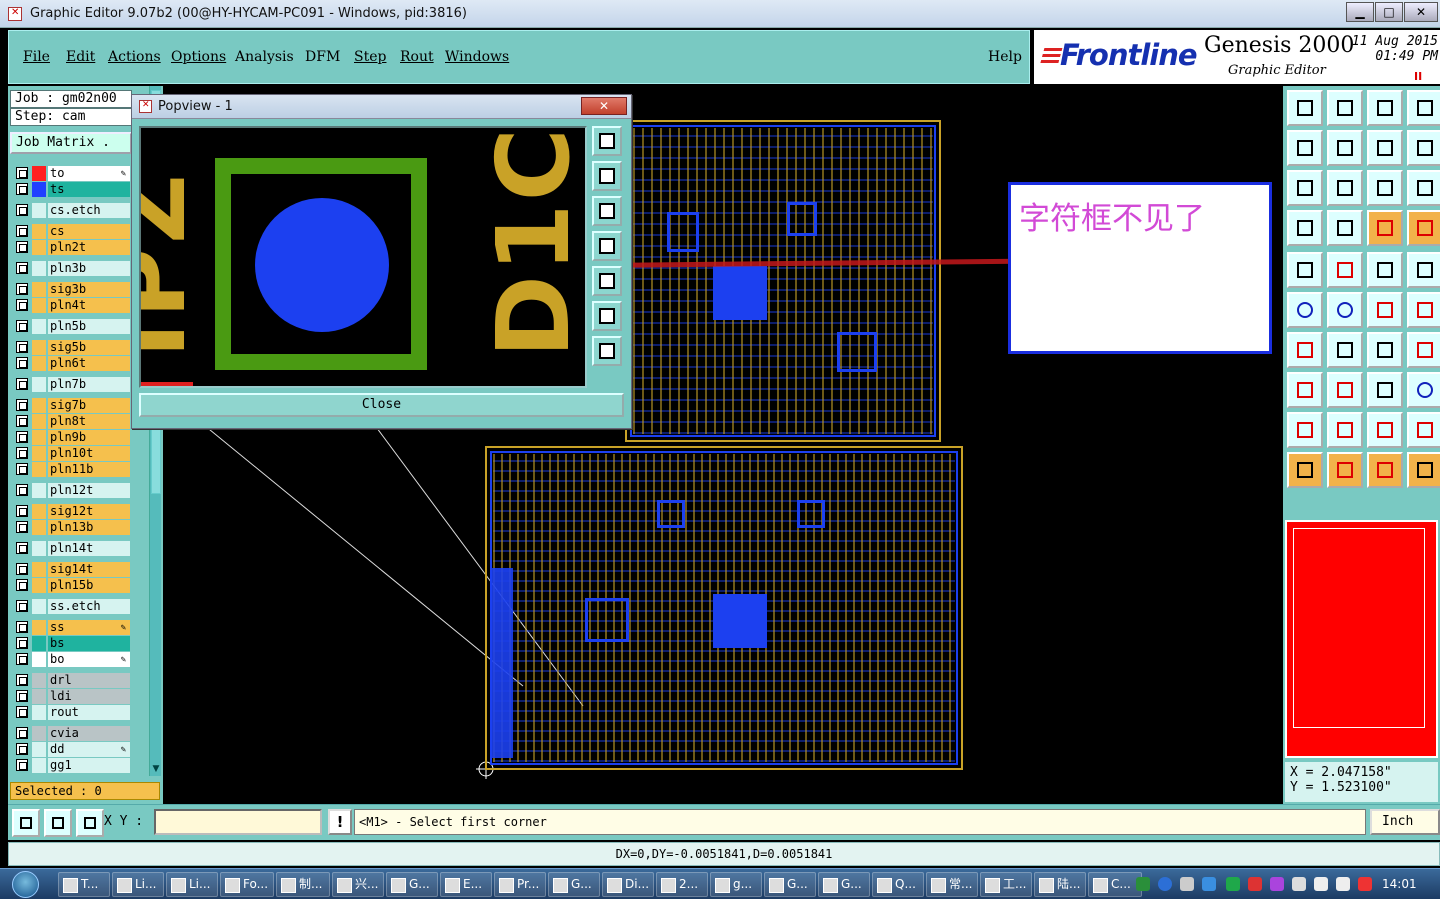 The image size is (1440, 899). What do you see at coordinates (1418, 76) in the screenshot?
I see `pause-indicator: II` at bounding box center [1418, 76].